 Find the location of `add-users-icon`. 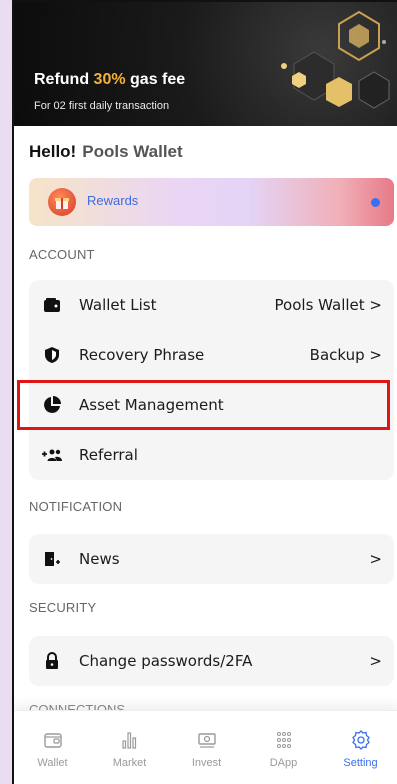

add-users-icon is located at coordinates (52, 455).